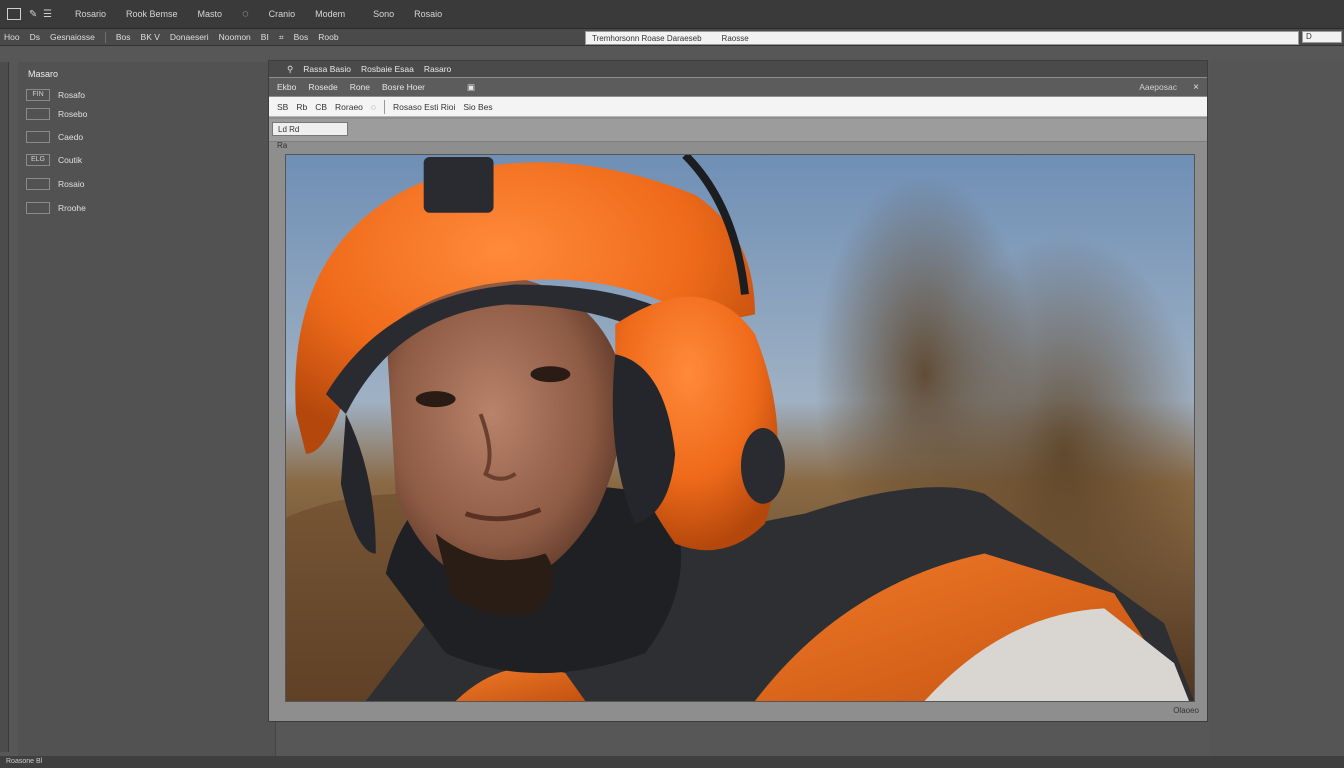 Image resolution: width=1344 pixels, height=768 pixels. Describe the element at coordinates (290, 69) in the screenshot. I see `pin-icon: ⚲` at that location.